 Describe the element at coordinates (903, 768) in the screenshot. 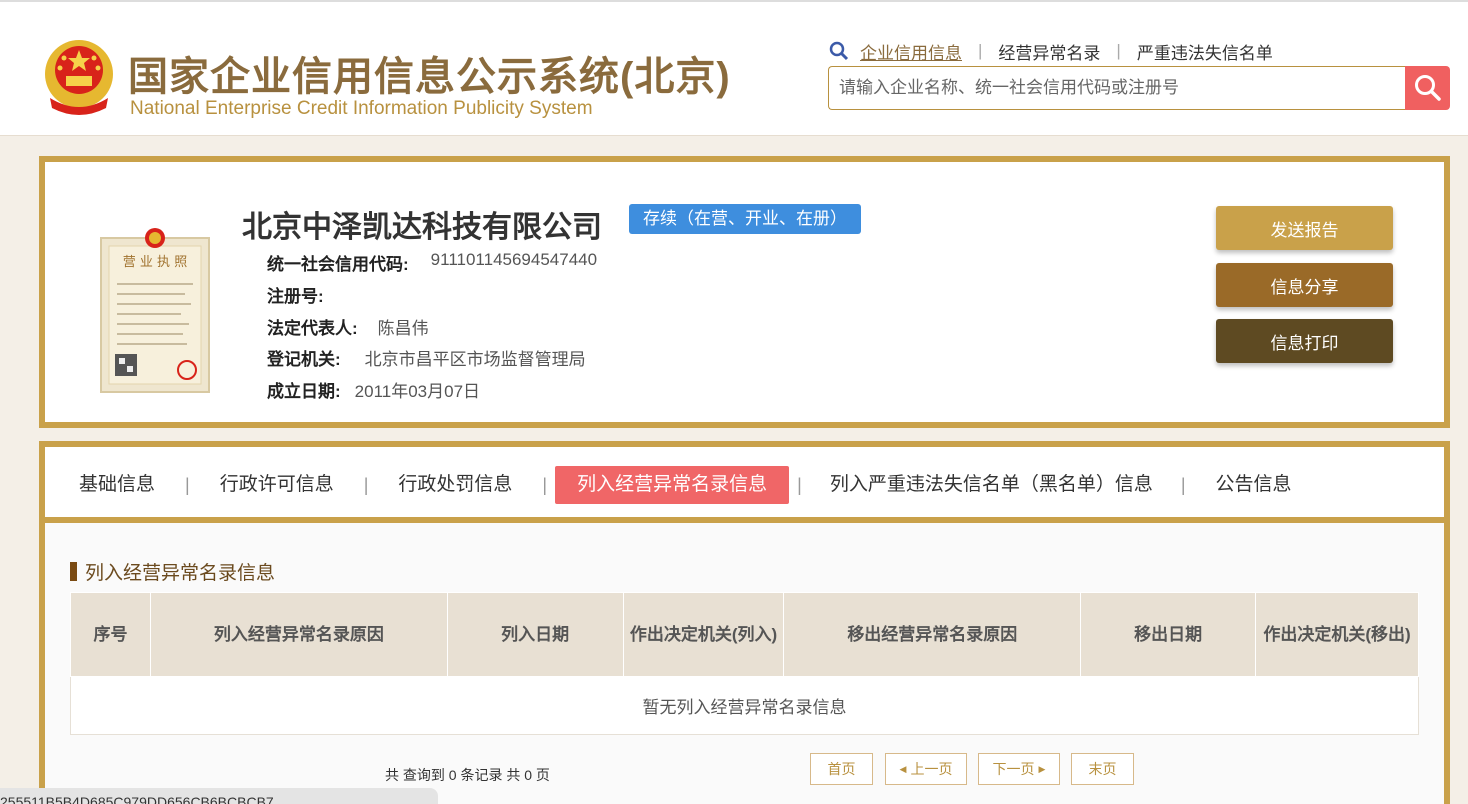

I see `caret-left-icon: ◀` at that location.